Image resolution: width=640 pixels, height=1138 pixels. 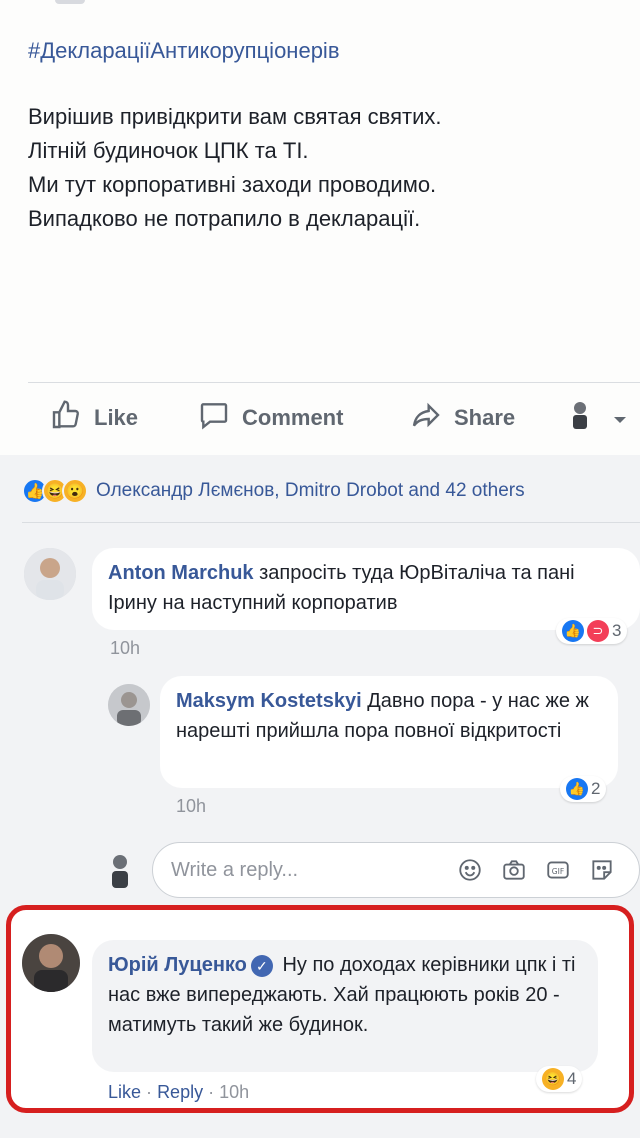 I want to click on avatar-edge, so click(x=70, y=2).